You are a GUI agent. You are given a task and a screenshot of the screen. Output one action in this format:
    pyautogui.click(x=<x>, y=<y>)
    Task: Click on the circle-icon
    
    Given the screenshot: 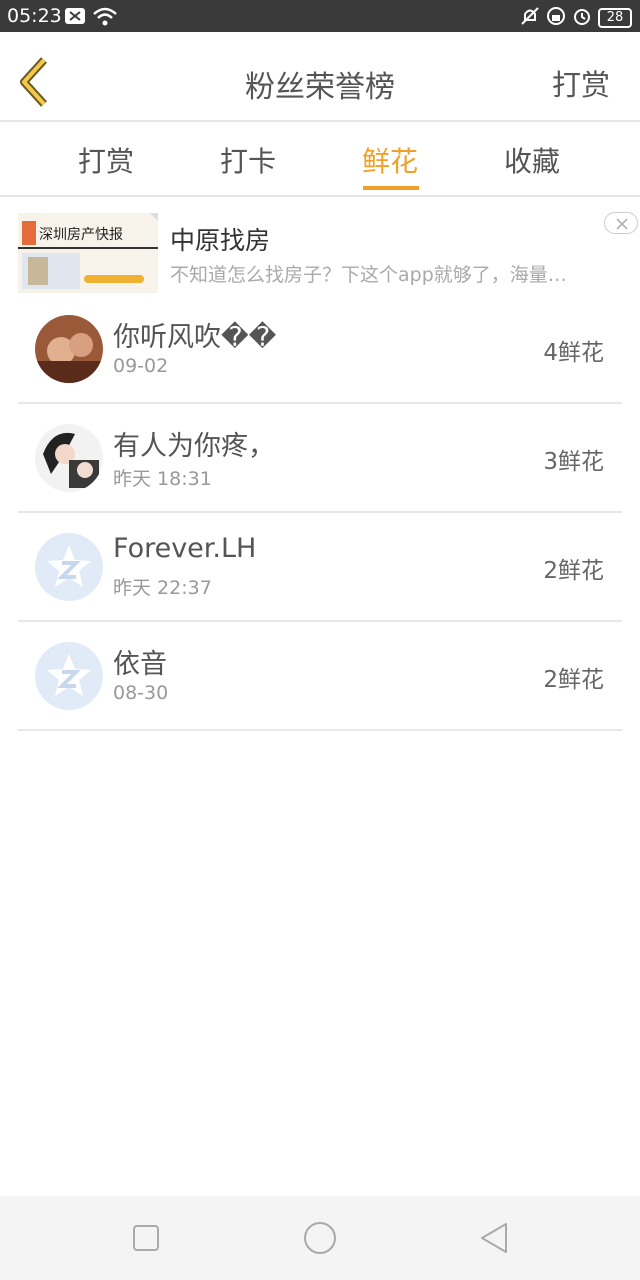 What is the action you would take?
    pyautogui.click(x=320, y=1238)
    